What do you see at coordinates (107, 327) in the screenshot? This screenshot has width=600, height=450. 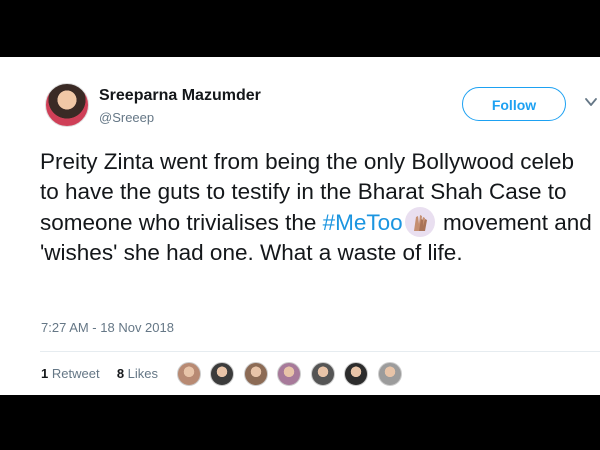 I see `tweet-timestamp: 7:27 AM - 18 Nov 2018` at bounding box center [107, 327].